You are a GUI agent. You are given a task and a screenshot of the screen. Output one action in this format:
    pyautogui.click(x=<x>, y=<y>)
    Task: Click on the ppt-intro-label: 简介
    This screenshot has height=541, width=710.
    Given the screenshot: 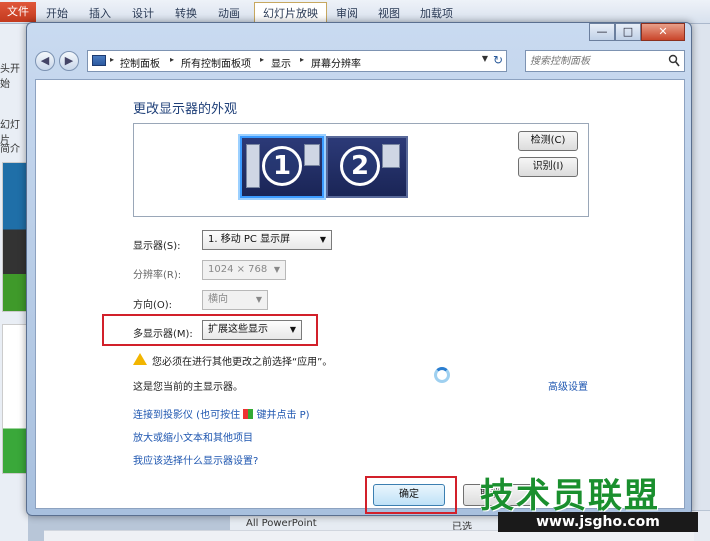 What is the action you would take?
    pyautogui.click(x=10, y=149)
    